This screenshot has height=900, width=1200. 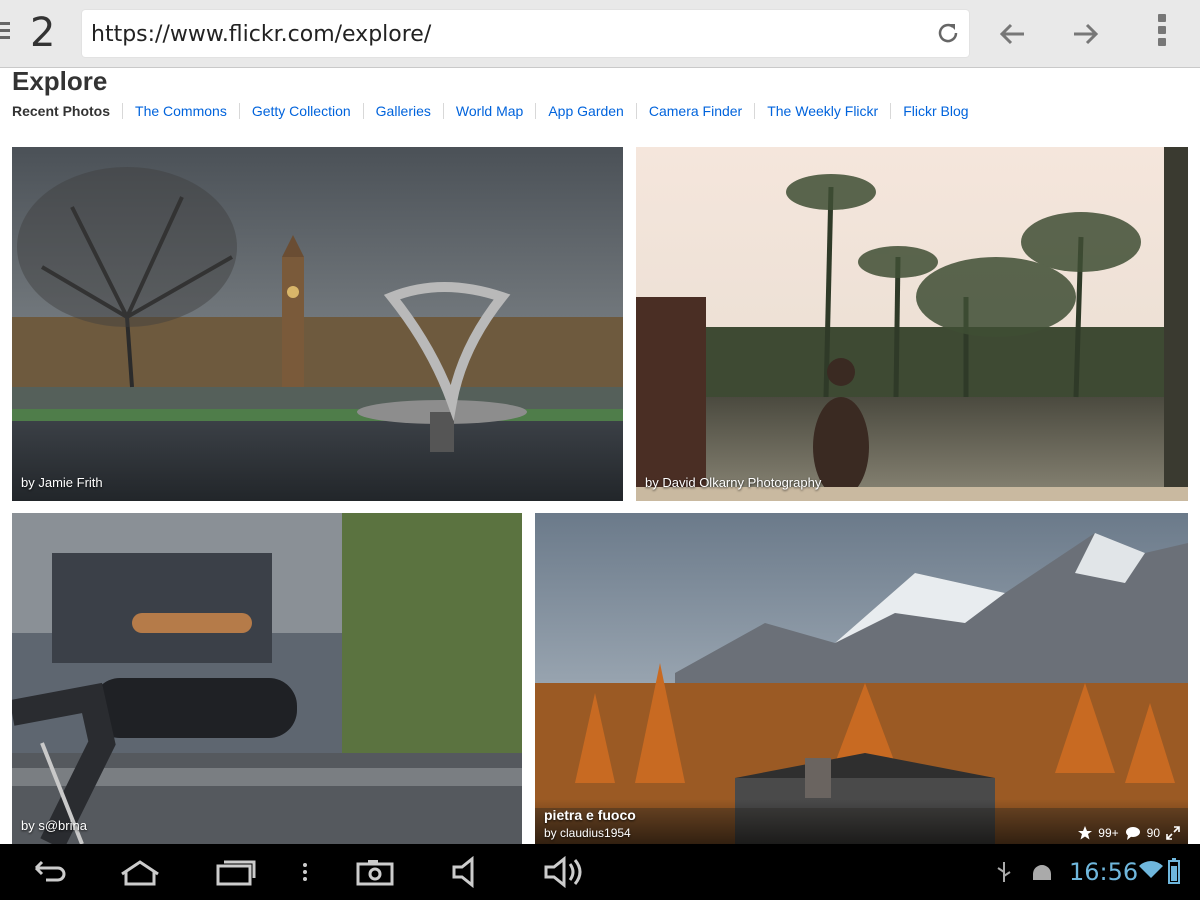 I want to click on system-bar: 16:56, so click(x=600, y=872).